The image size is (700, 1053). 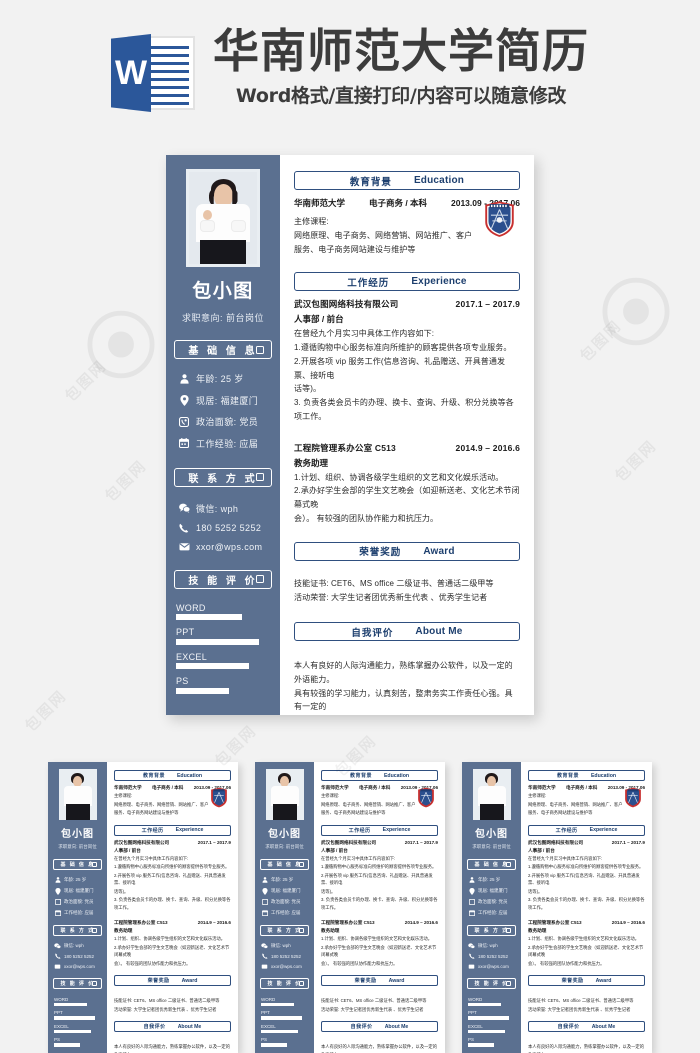 I want to click on list-item: 微信: wph, so click(x=80, y=946).